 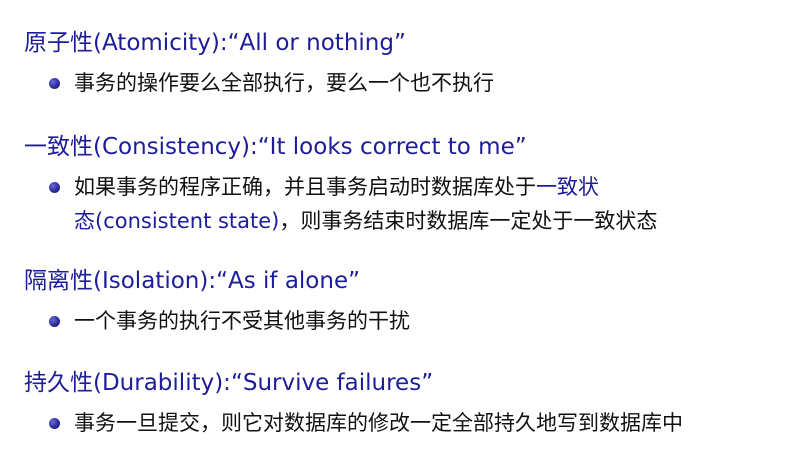 What do you see at coordinates (242, 321) in the screenshot?
I see `bullet-text: 一个事务的执行不受其他事务的干扰` at bounding box center [242, 321].